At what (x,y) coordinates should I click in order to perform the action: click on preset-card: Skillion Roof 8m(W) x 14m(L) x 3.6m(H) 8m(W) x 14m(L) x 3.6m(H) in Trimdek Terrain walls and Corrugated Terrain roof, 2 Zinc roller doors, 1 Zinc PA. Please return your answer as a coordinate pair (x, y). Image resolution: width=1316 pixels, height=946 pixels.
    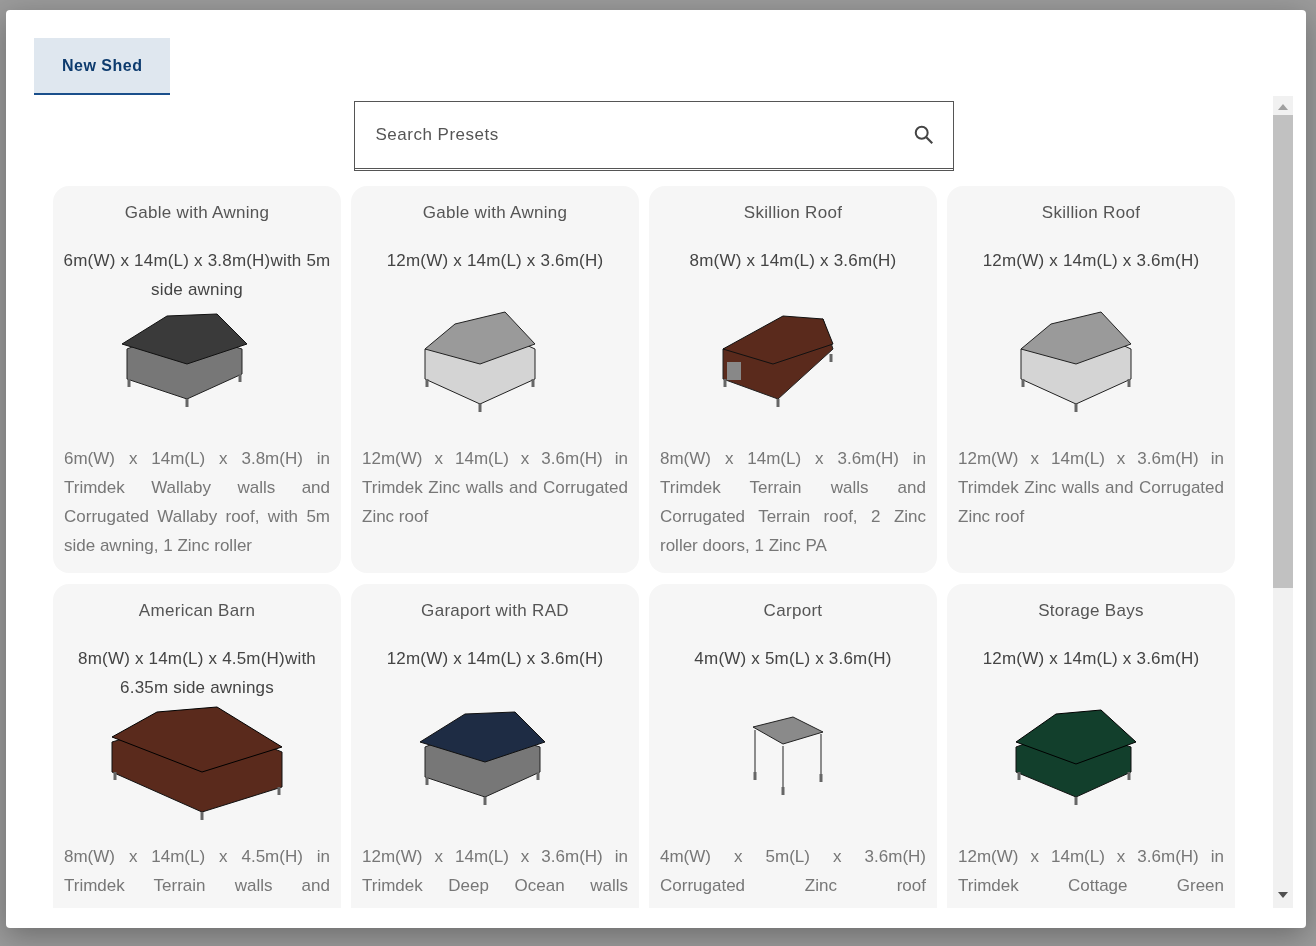
    Looking at the image, I should click on (793, 379).